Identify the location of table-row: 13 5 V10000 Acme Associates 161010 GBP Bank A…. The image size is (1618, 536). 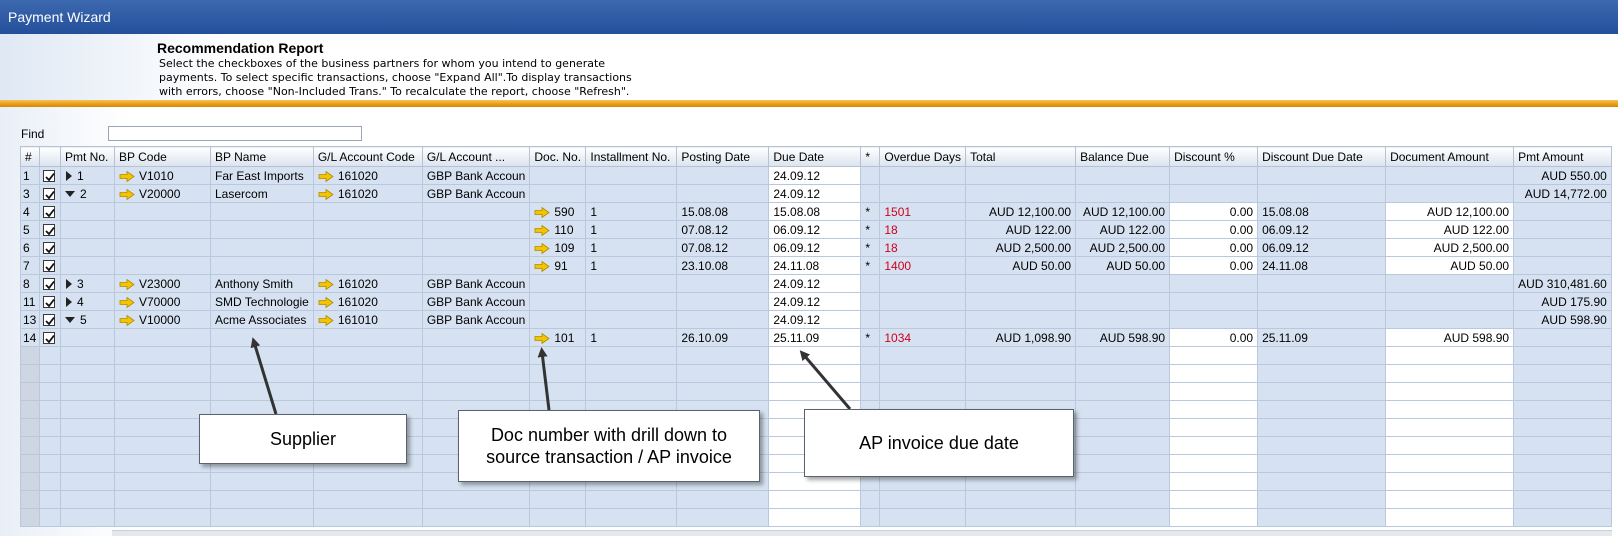
(816, 319).